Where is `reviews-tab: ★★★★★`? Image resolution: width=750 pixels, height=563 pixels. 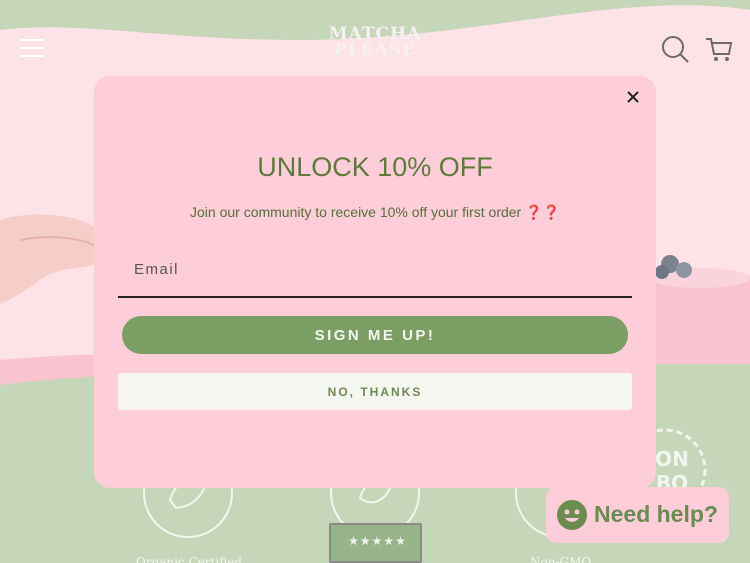
reviews-tab: ★★★★★ is located at coordinates (375, 540).